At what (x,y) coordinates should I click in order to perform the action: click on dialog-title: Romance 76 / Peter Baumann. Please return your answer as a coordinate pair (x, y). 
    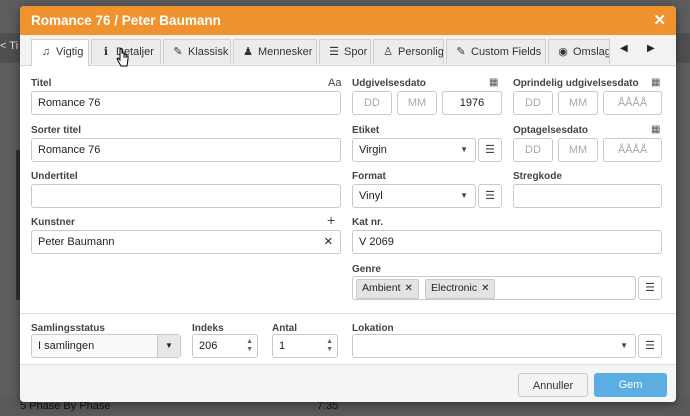
    Looking at the image, I should click on (126, 20).